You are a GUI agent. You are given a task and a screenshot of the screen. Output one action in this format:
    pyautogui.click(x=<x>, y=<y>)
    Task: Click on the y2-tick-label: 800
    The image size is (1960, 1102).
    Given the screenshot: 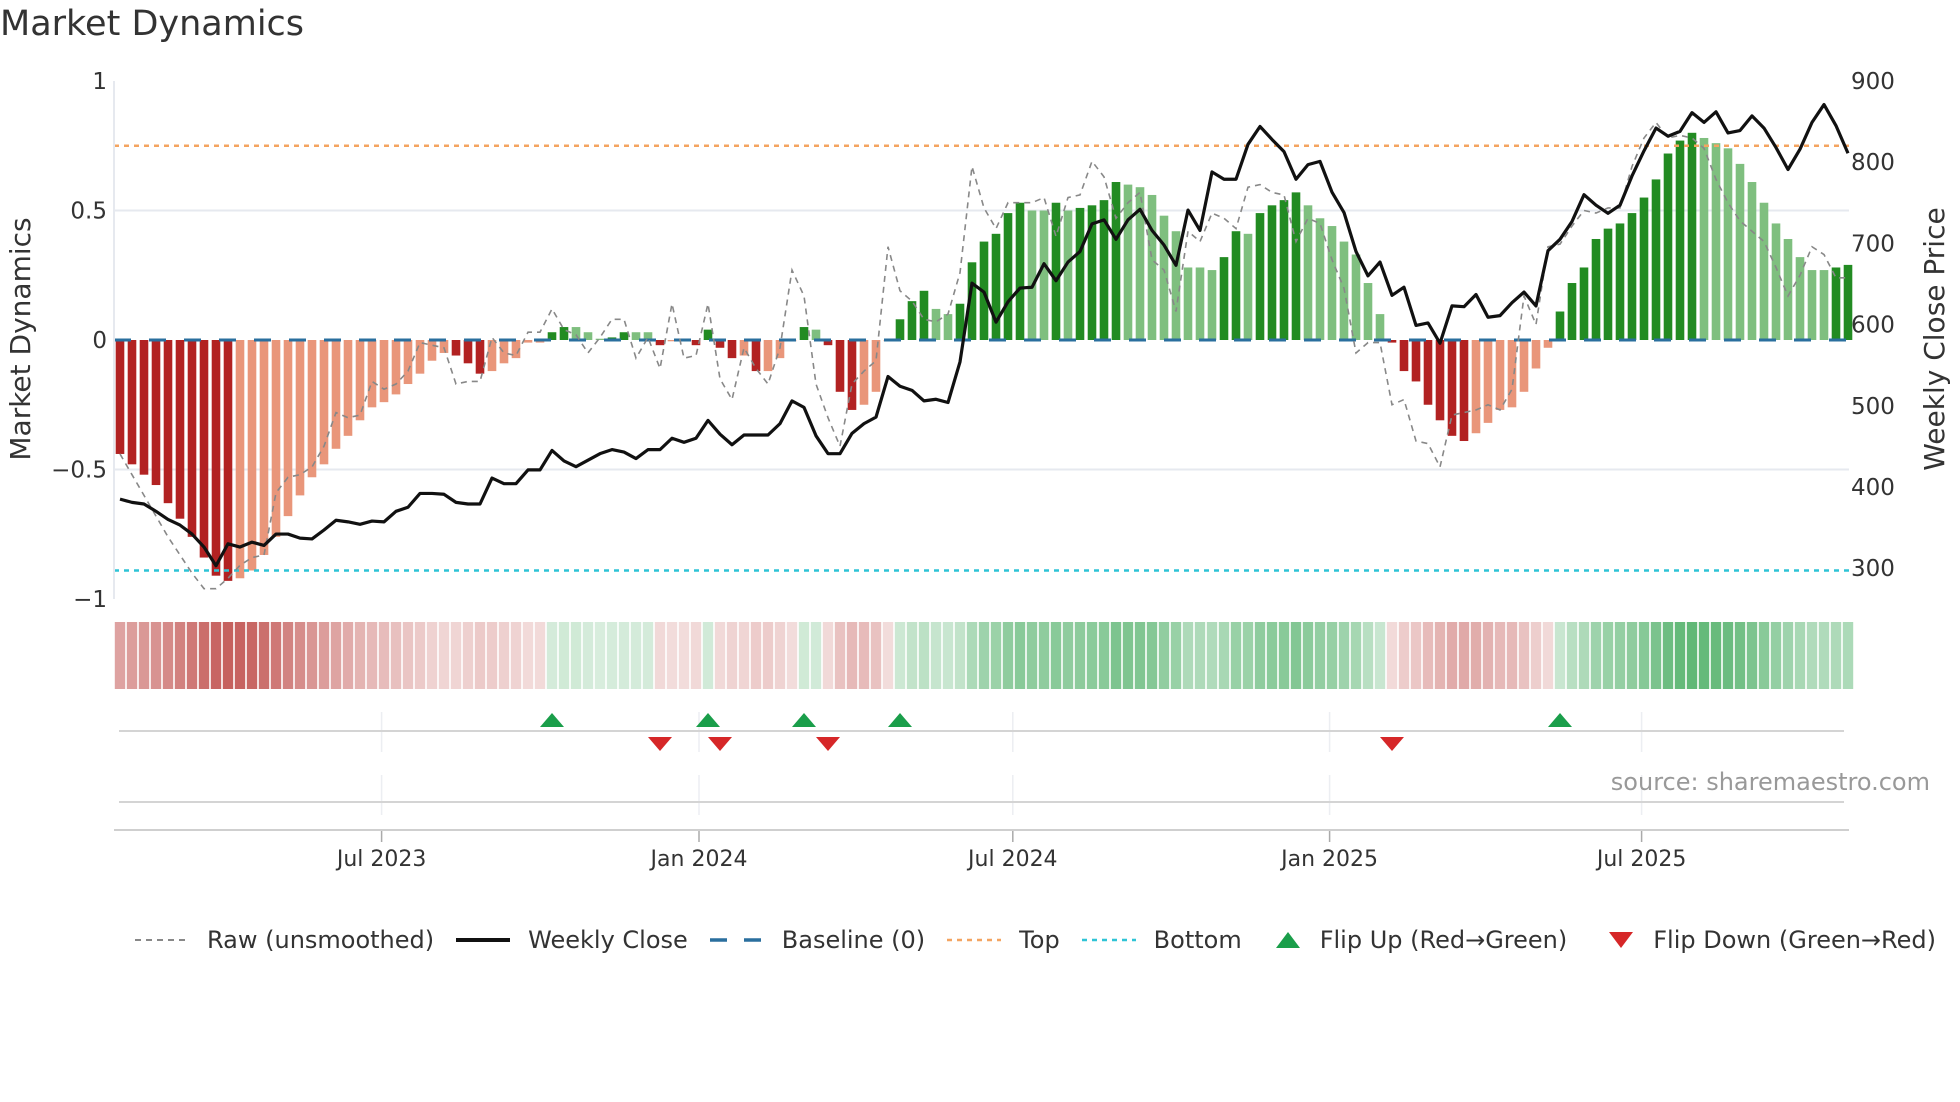 What is the action you would take?
    pyautogui.click(x=1873, y=163)
    